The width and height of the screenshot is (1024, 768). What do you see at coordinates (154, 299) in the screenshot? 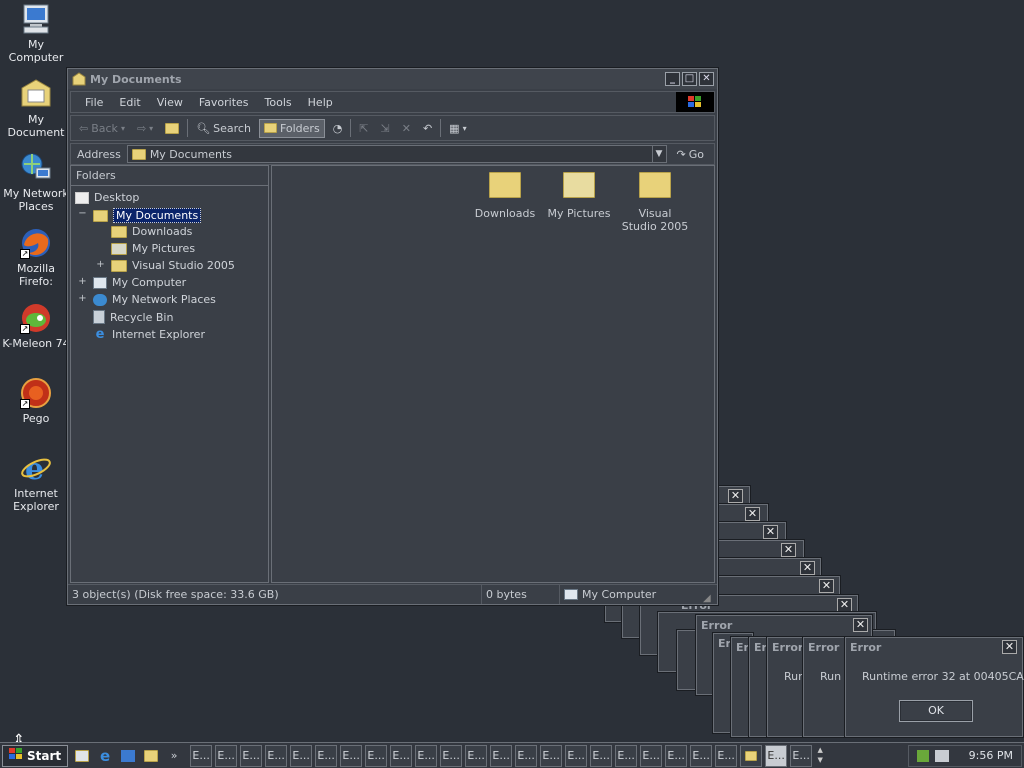
I see `tree-item-my-network-places: My Network Places` at bounding box center [154, 299].